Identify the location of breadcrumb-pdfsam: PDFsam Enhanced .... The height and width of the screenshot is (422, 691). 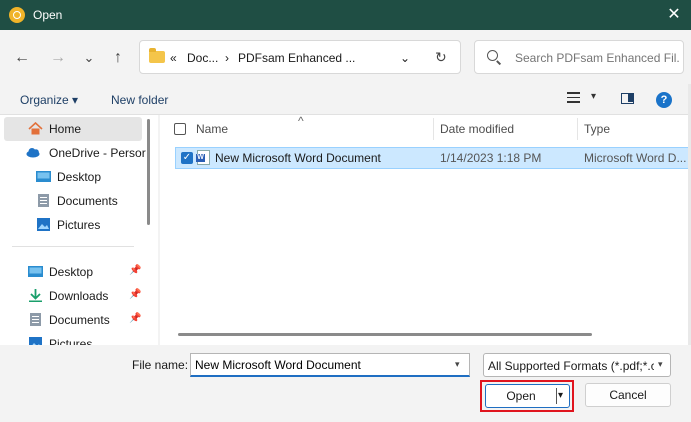
(296, 58).